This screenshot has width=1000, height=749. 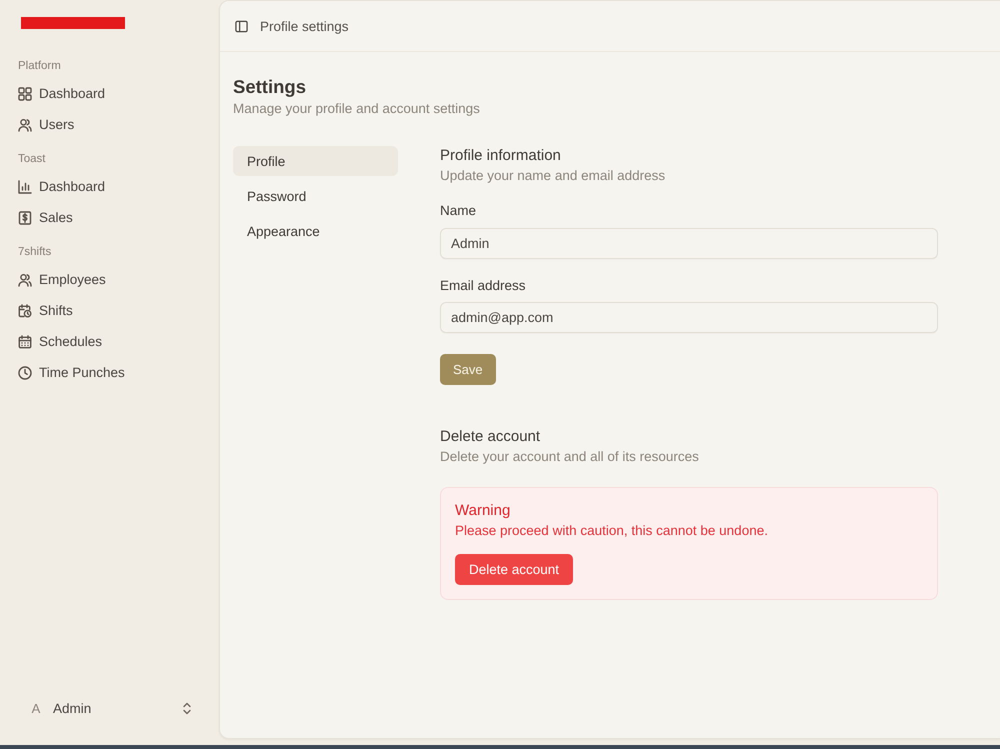 What do you see at coordinates (304, 26) in the screenshot?
I see `page-breadcrumb: Profile settings` at bounding box center [304, 26].